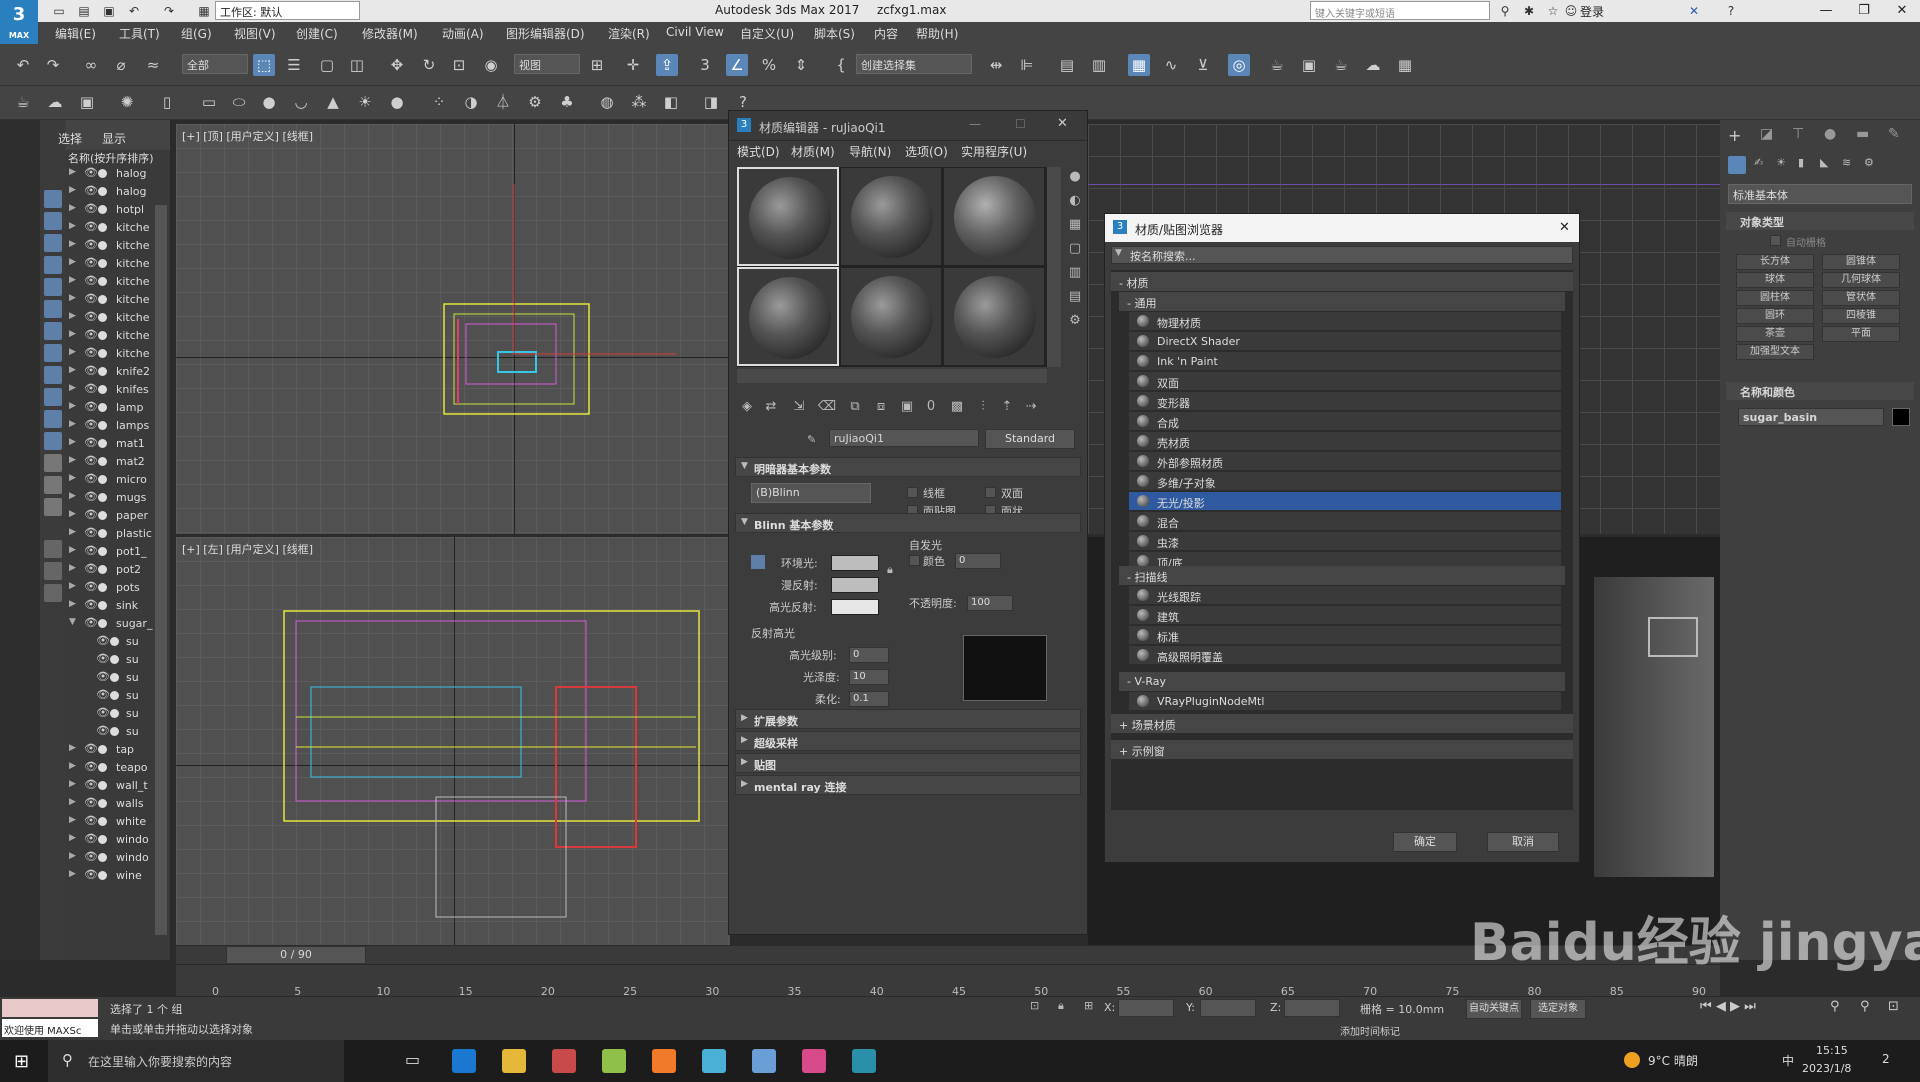 The width and height of the screenshot is (1920, 1082). Describe the element at coordinates (1494, 1009) in the screenshot. I see `auto-key-button: 自动关键点` at that location.